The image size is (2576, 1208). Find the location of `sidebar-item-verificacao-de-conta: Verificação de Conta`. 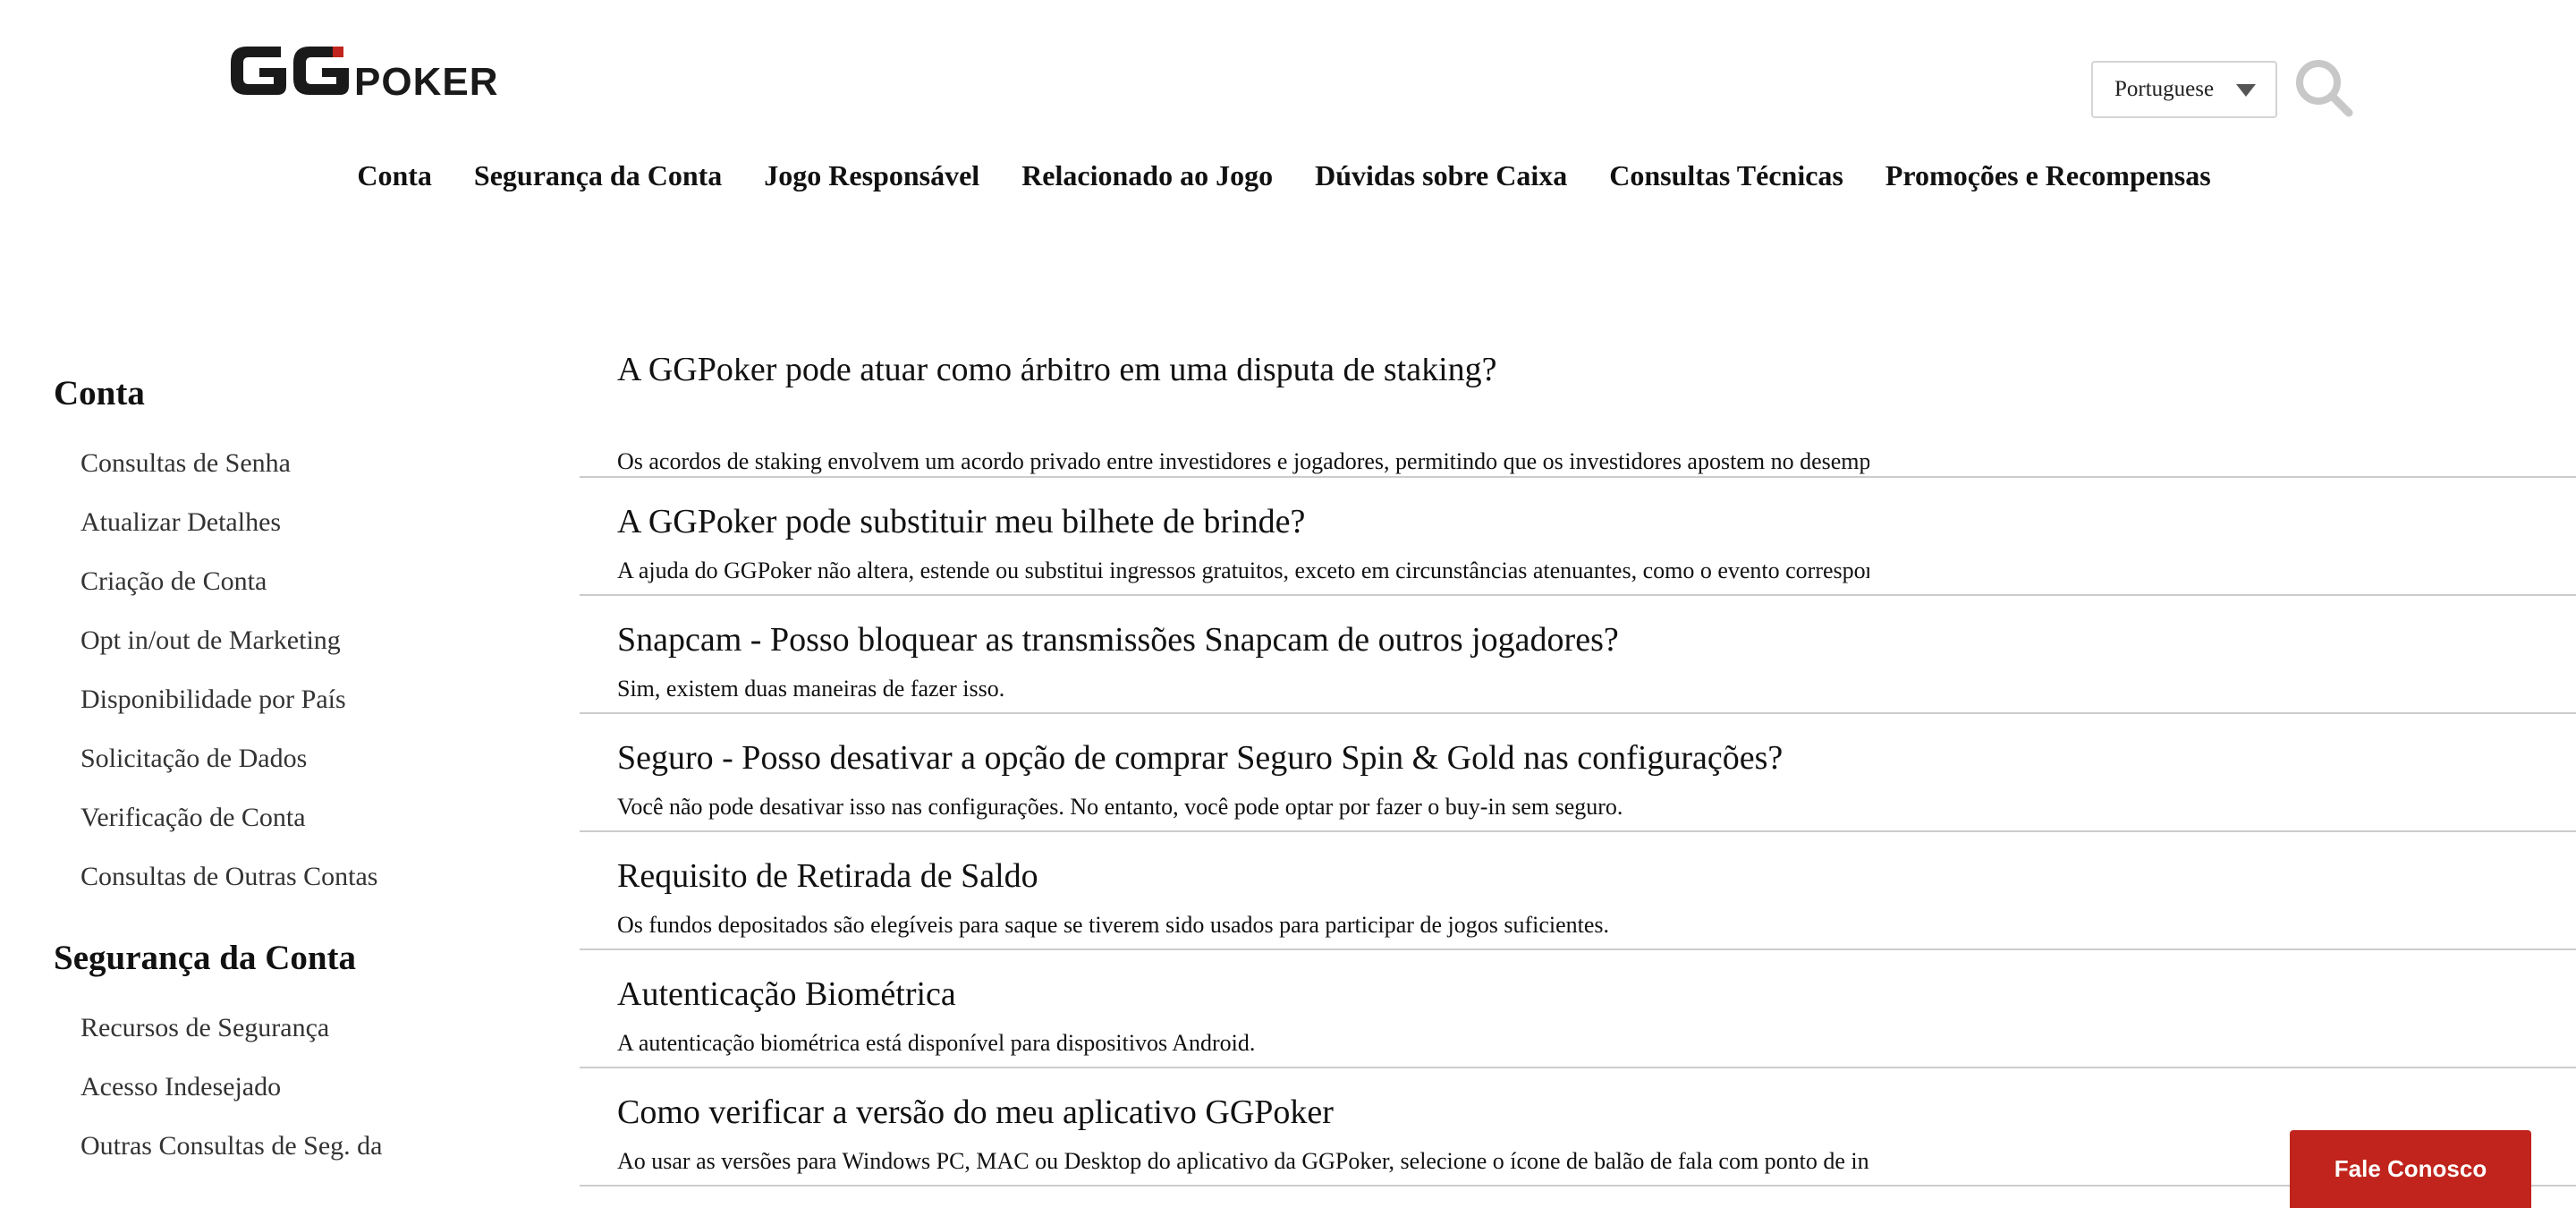

sidebar-item-verificacao-de-conta: Verificação de Conta is located at coordinates (317, 817).